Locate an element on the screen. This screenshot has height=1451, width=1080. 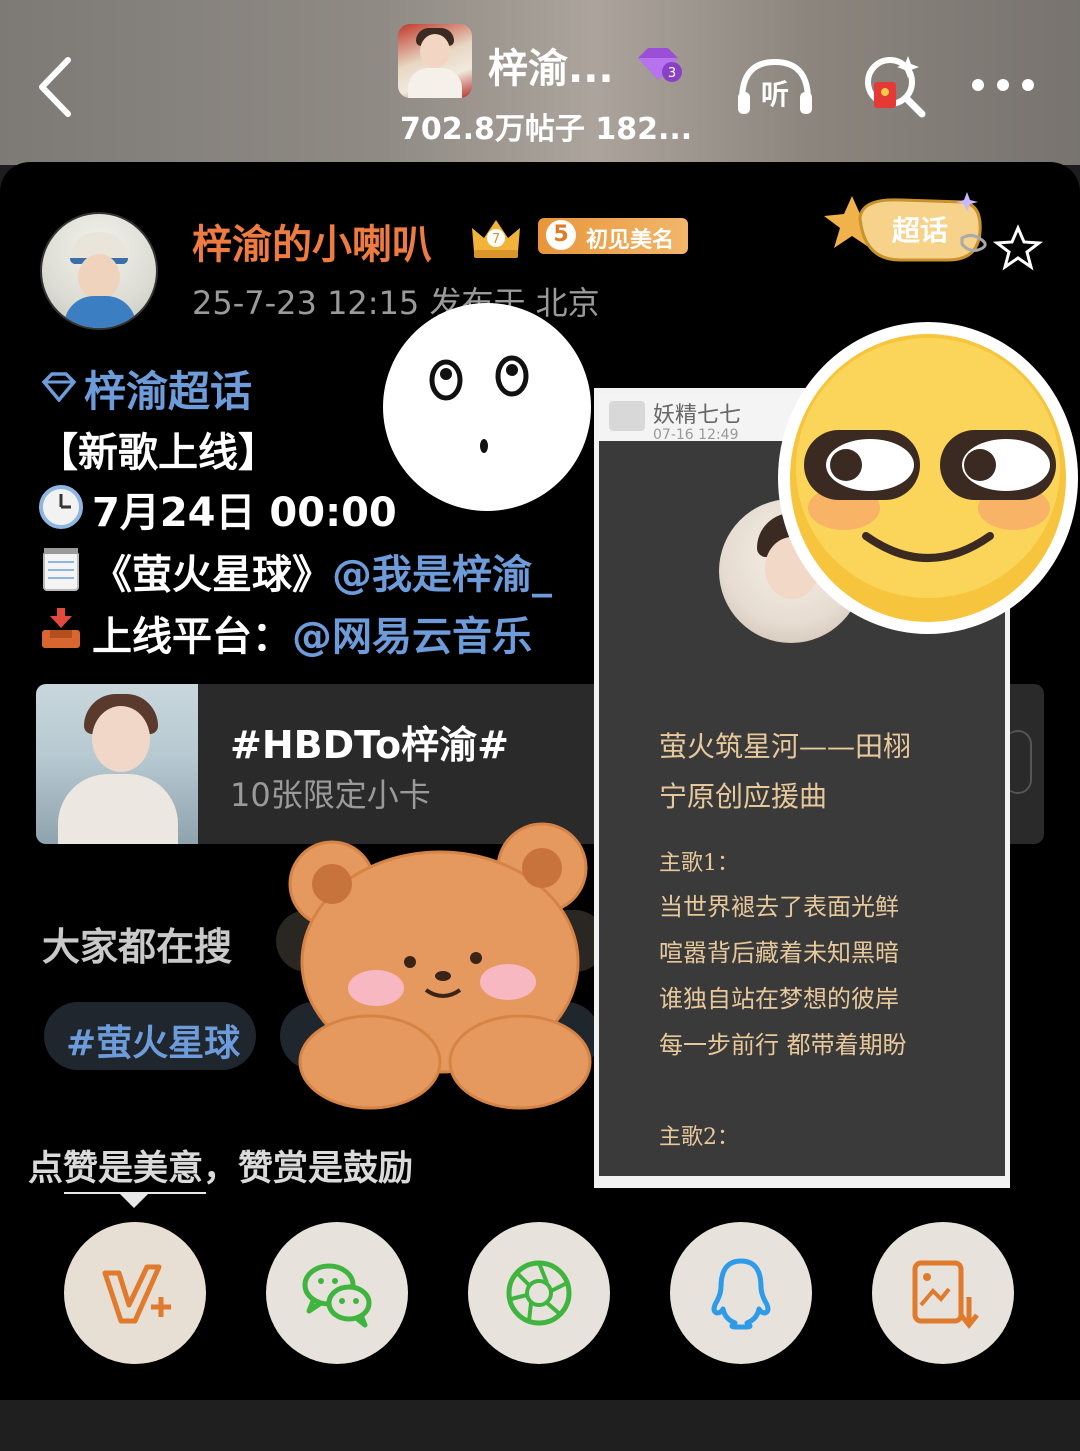
lyrics-section2: 主歌2： is located at coordinates (699, 1137).